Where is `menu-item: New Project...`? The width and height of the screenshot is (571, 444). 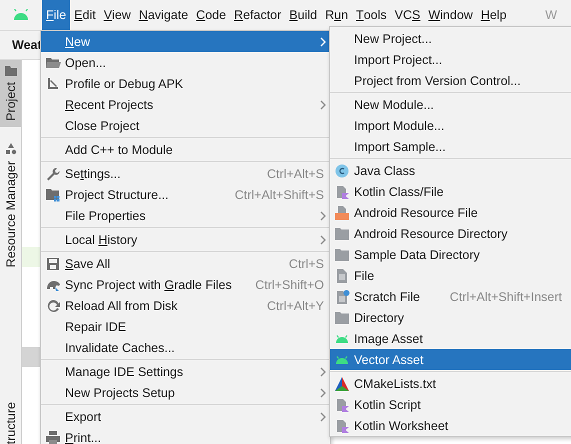
menu-item: New Project... is located at coordinates (450, 38).